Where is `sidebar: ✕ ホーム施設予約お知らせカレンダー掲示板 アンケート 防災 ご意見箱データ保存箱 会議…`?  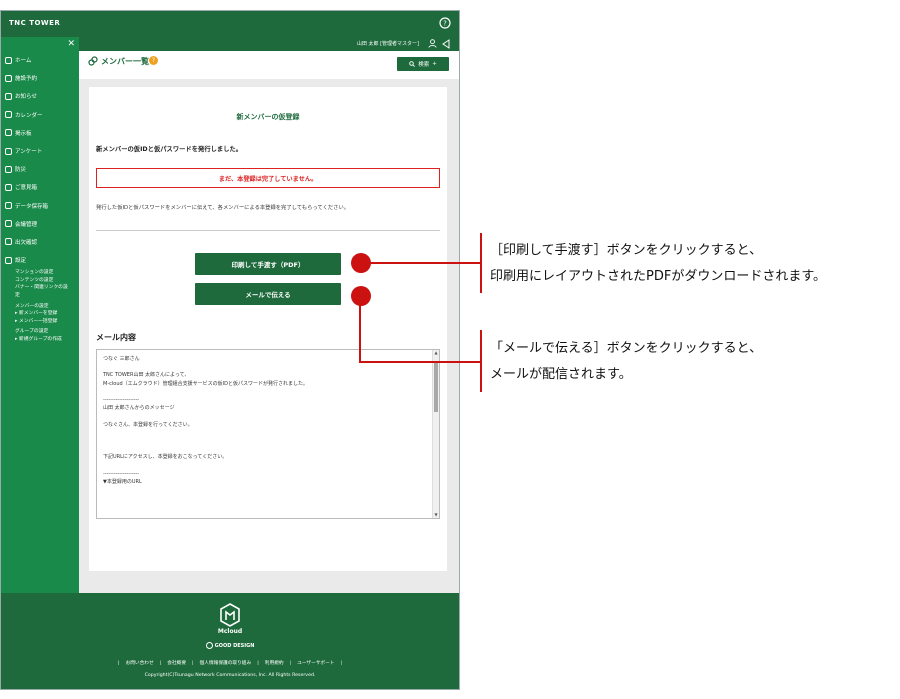 sidebar: ✕ ホーム施設予約お知らせカレンダー掲示板 アンケート 防災 ご意見箱データ保存箱 会議… is located at coordinates (40, 315).